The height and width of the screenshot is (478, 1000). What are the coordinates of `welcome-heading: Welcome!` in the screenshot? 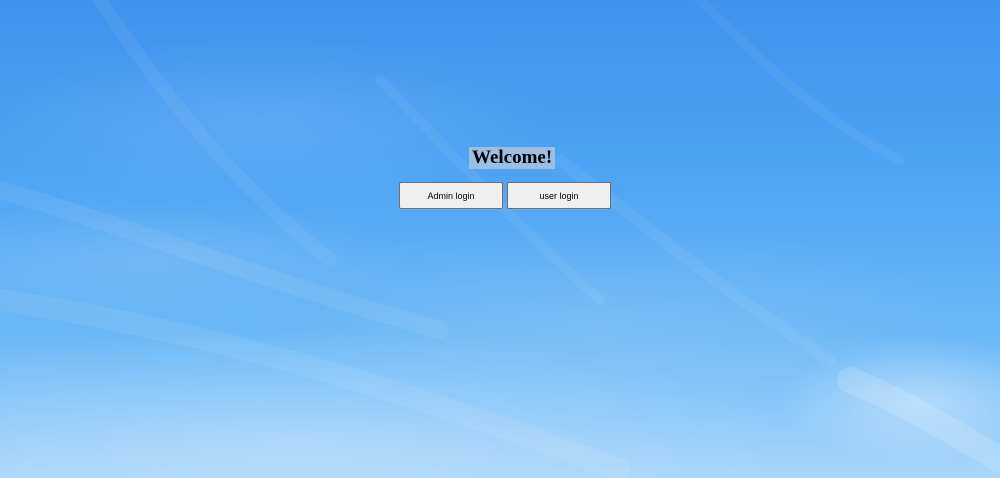 It's located at (512, 158).